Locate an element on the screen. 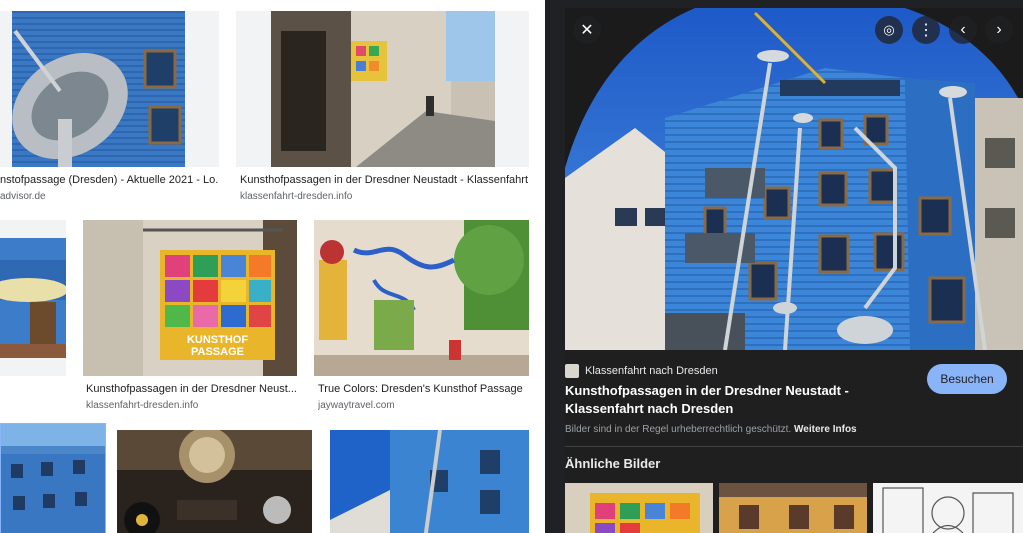  result-source-3: klassenfahrt-dresden.info is located at coordinates (142, 405).